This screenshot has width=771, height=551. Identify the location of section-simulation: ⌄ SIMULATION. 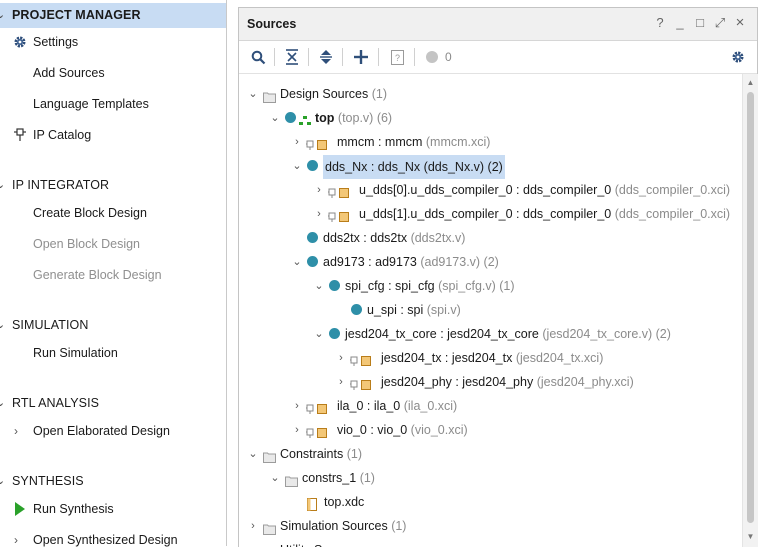
(113, 325).